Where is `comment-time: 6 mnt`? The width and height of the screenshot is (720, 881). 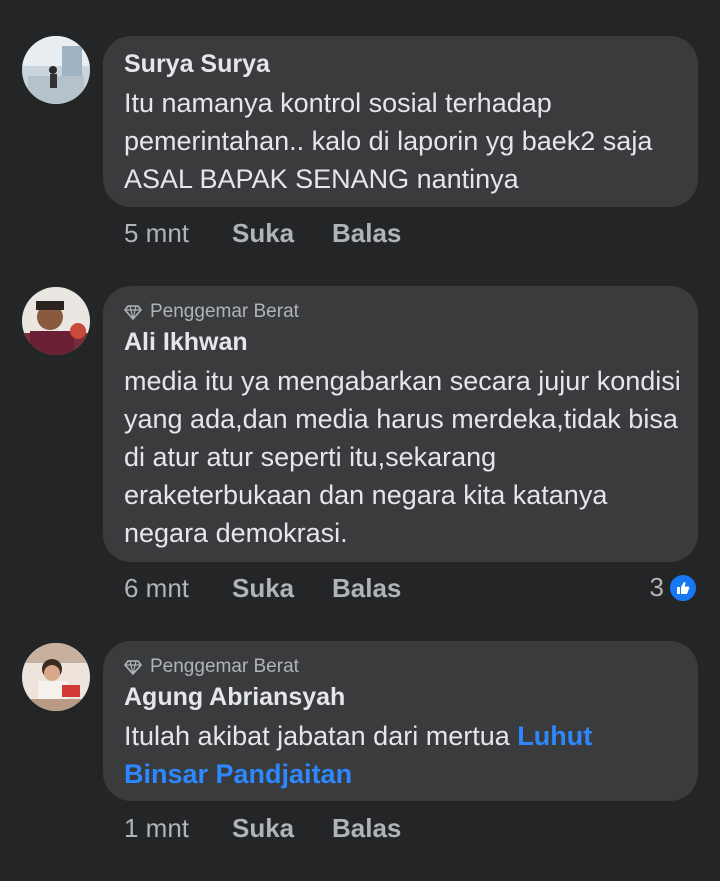
comment-time: 6 mnt is located at coordinates (178, 588).